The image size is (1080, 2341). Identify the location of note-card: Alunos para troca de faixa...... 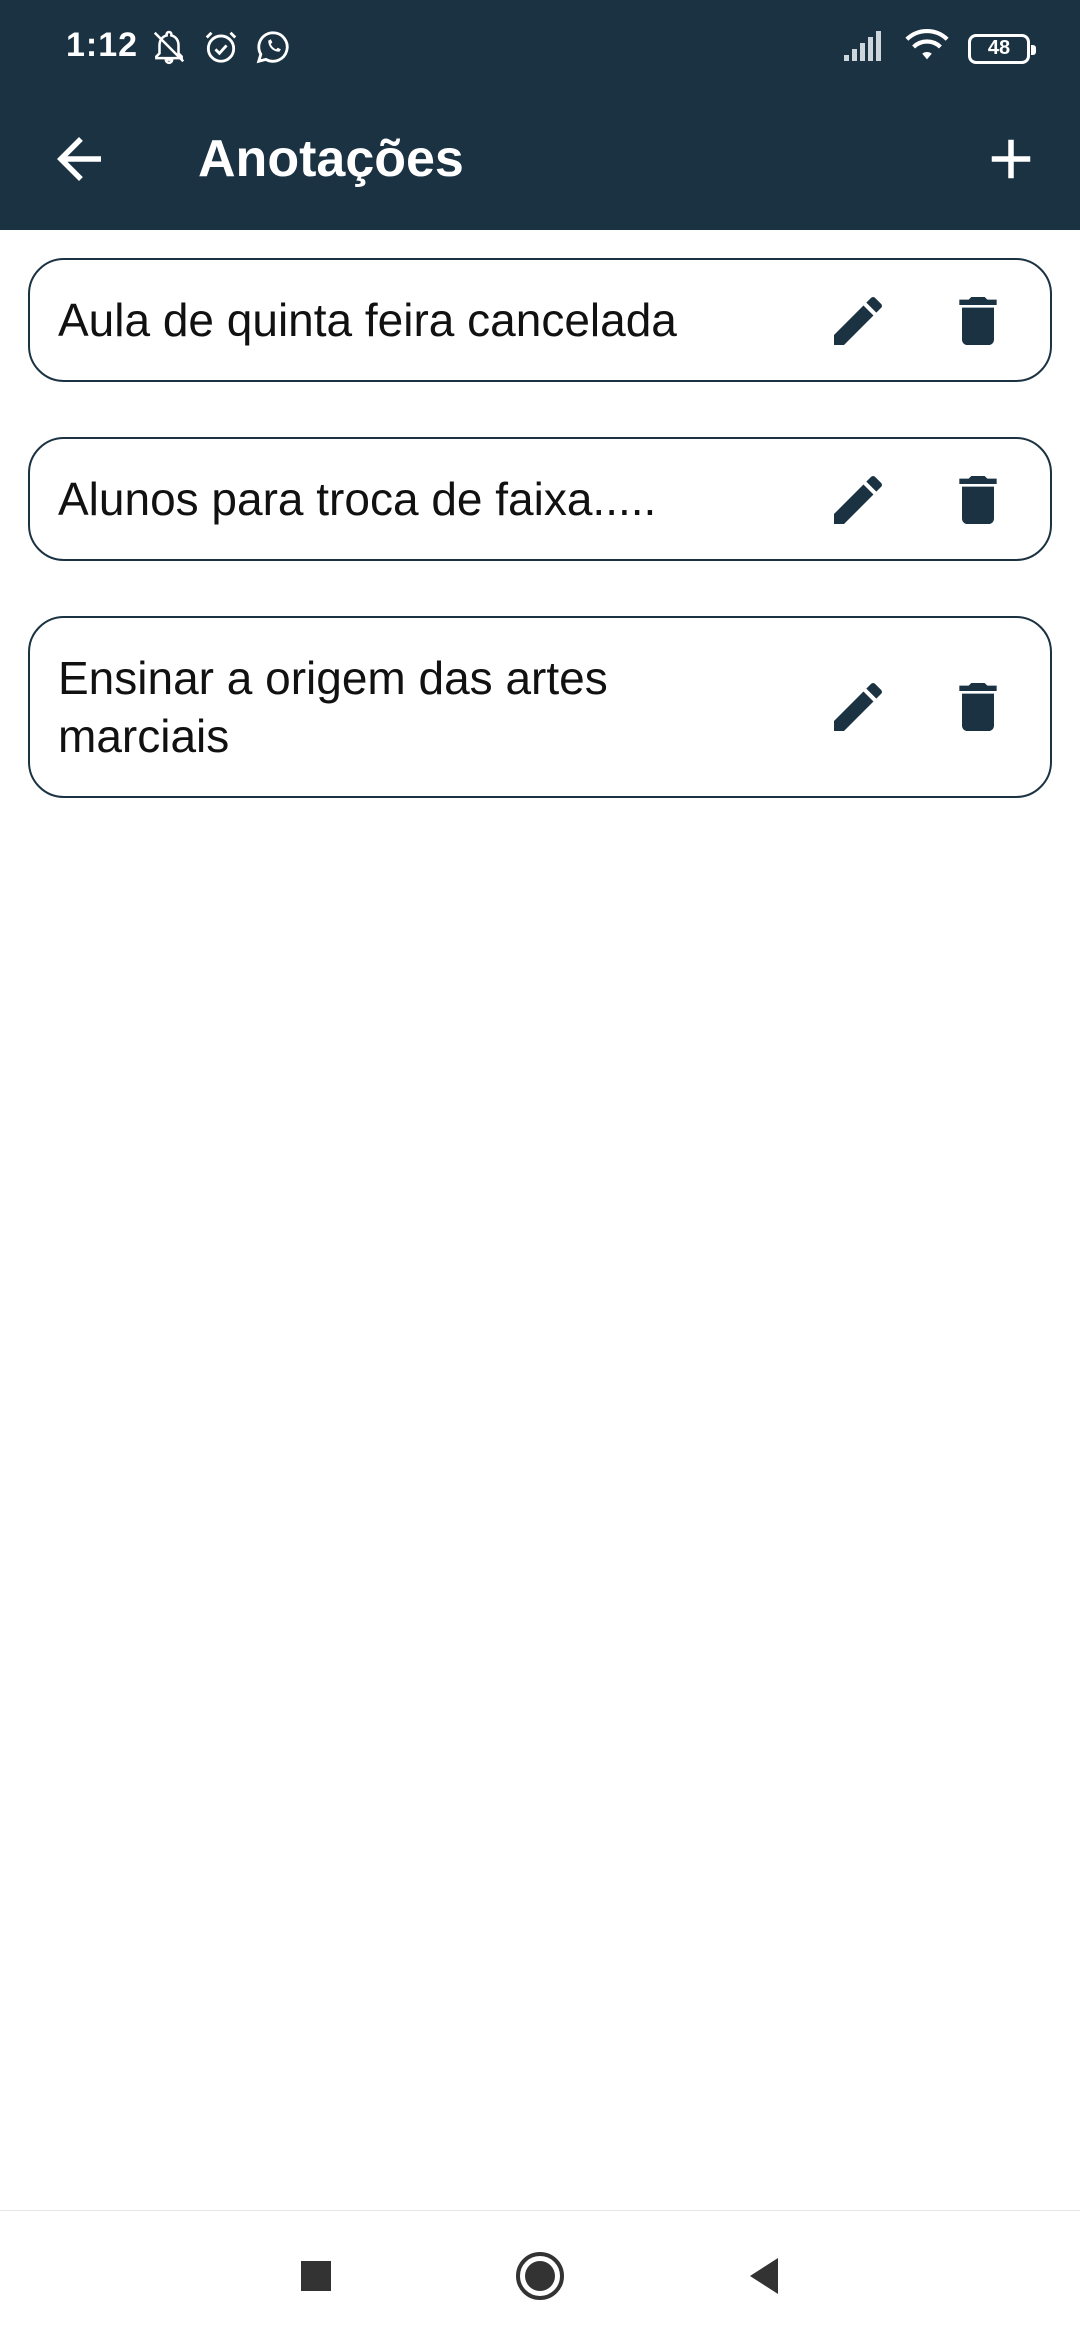
(540, 499).